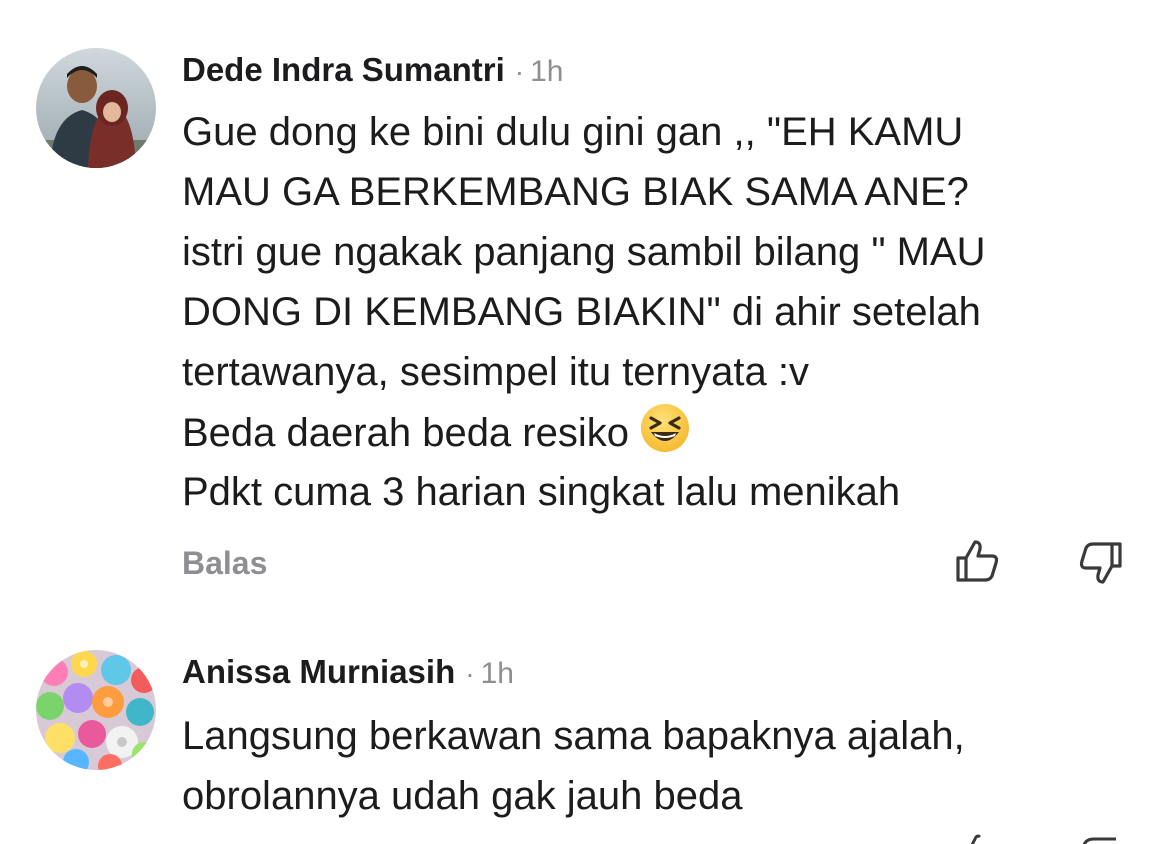  What do you see at coordinates (575, 192) in the screenshot?
I see `comment-text-line: MAU GA BERKEMBANG BIAK SAMA ANE?` at bounding box center [575, 192].